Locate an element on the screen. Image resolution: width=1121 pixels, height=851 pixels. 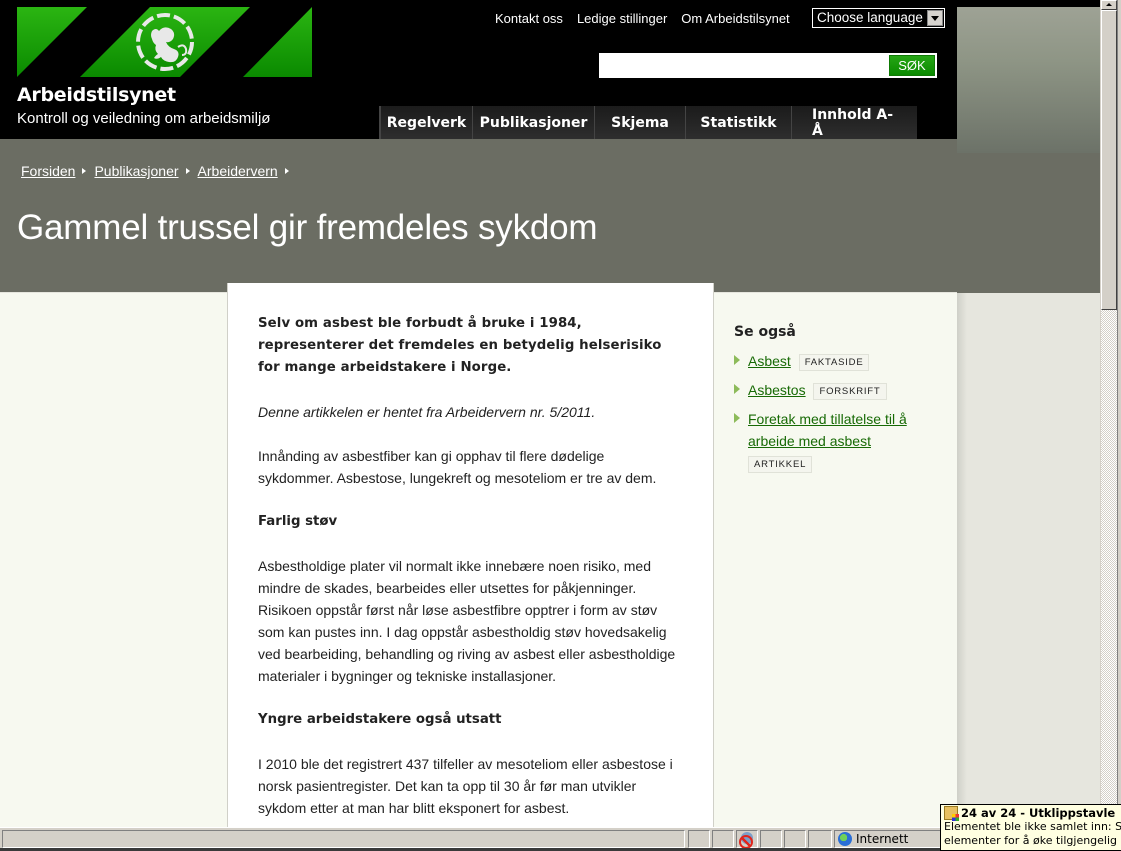
breadcrumb-item: Arbeidervern is located at coordinates (238, 171).